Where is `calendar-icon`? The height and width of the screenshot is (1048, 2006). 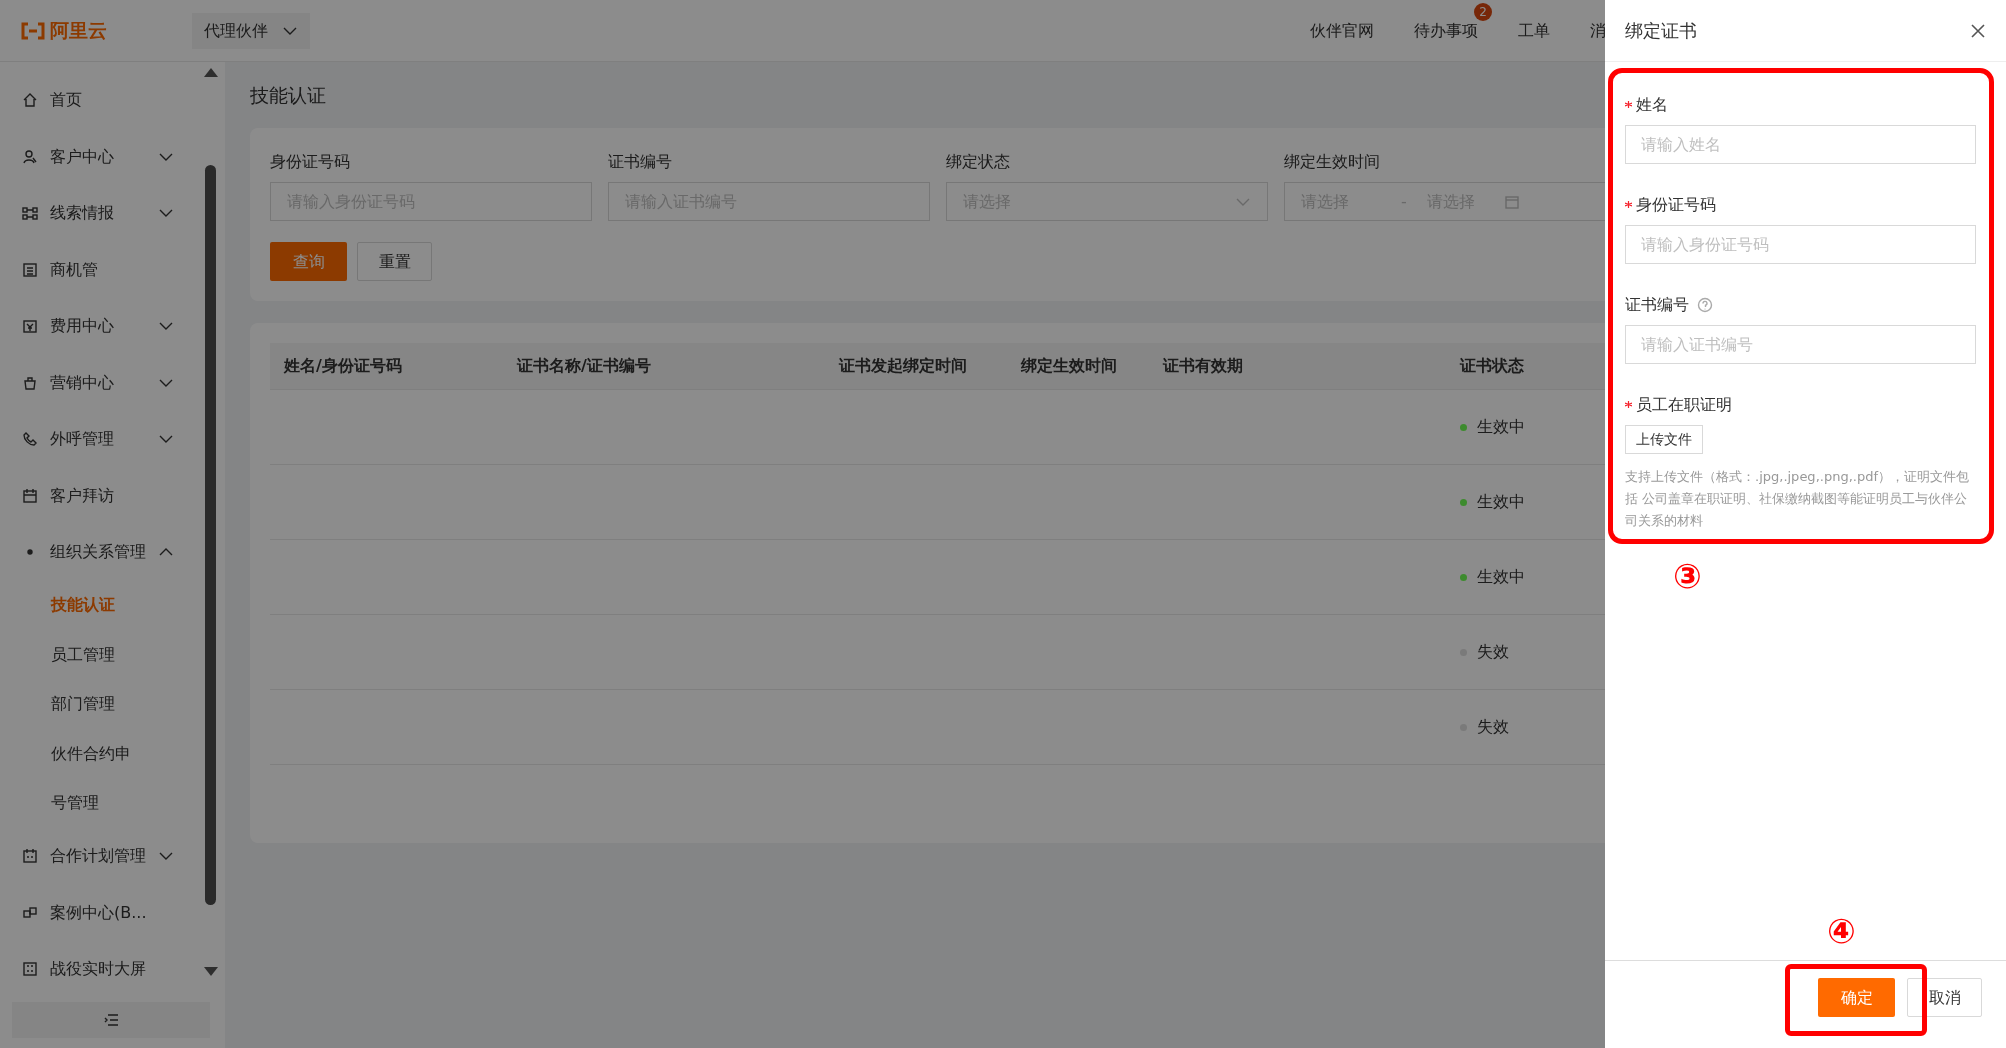 calendar-icon is located at coordinates (1511, 201).